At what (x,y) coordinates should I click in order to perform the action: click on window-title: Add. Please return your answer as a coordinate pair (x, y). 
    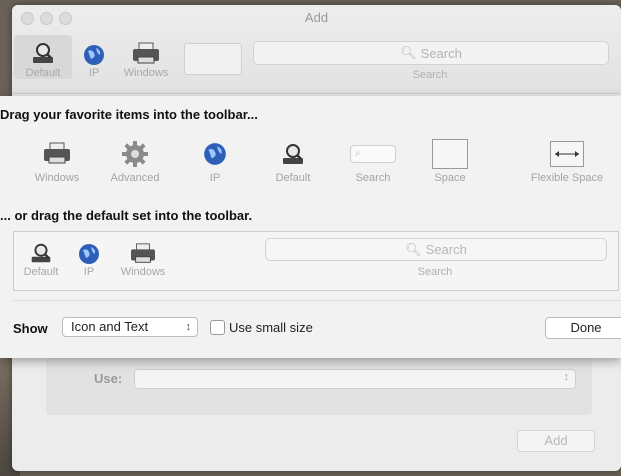
    Looking at the image, I should click on (316, 17).